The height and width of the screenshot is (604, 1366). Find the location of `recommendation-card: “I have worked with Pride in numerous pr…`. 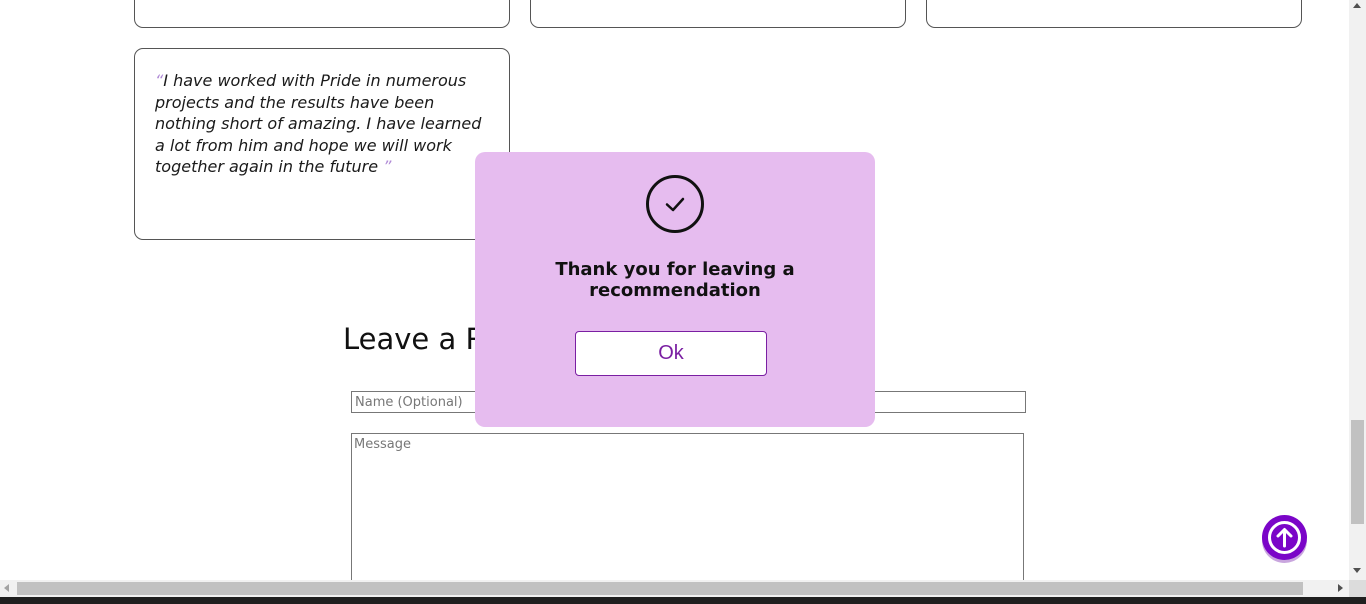

recommendation-card: “I have worked with Pride in numerous pr… is located at coordinates (322, 144).